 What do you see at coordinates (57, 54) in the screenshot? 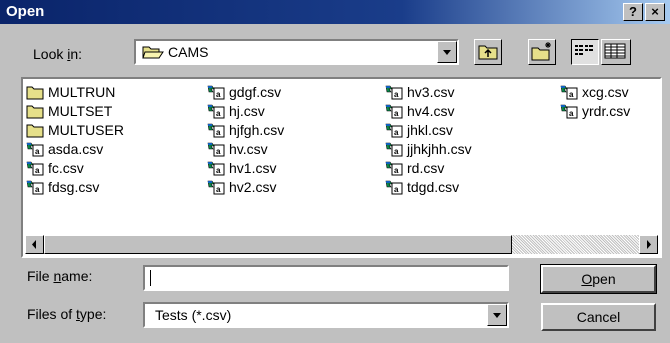
I see `look-in-label: Look in:` at bounding box center [57, 54].